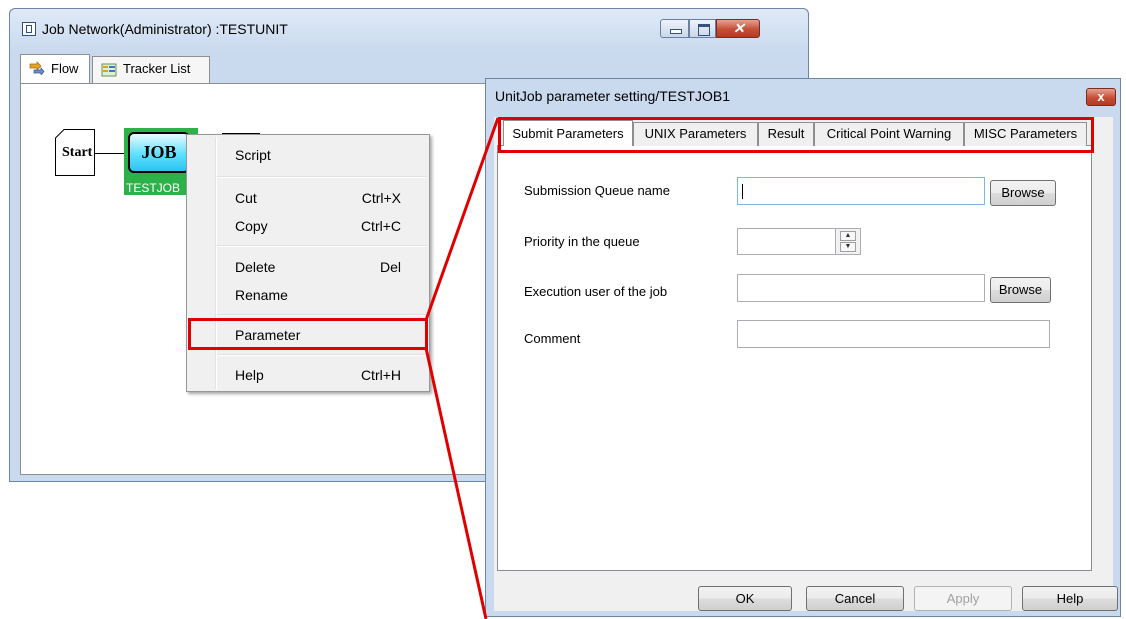  I want to click on menu-item-label: Rename, so click(261, 295).